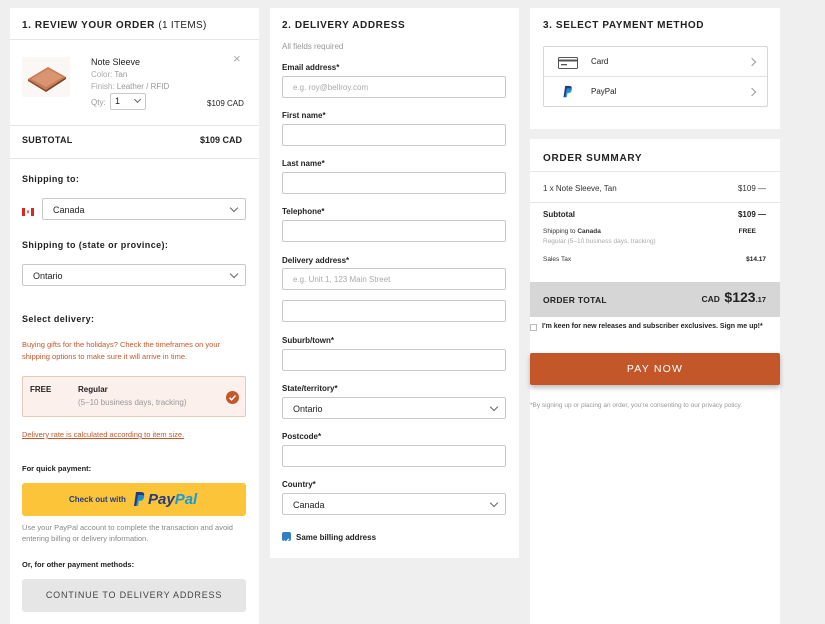 Image resolution: width=825 pixels, height=624 pixels. Describe the element at coordinates (655, 299) in the screenshot. I see `order-total-bar: ORDER TOTAL CAD $123.17` at that location.